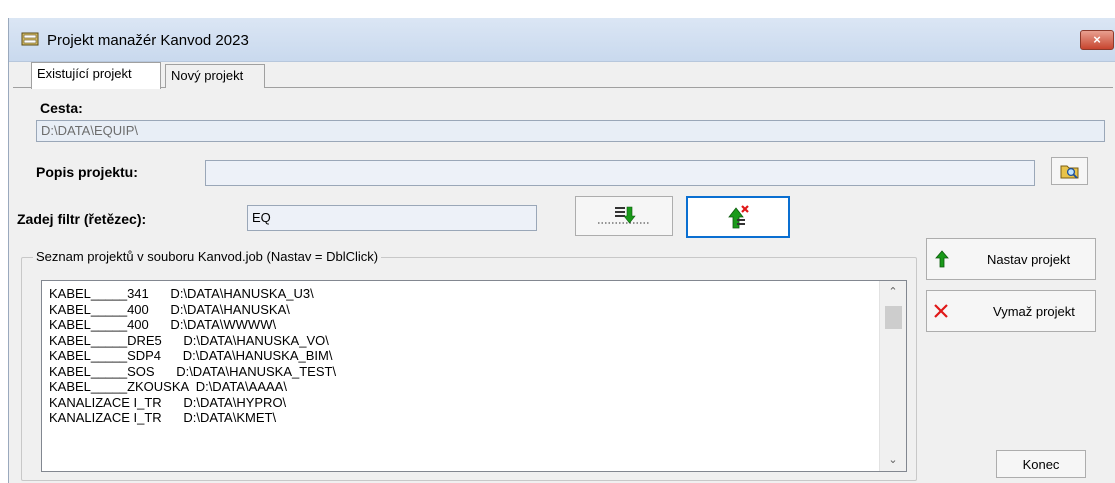 The width and height of the screenshot is (1115, 483). Describe the element at coordinates (464, 310) in the screenshot. I see `list-item: KABEL_____400 D:\DATA\HANUSKA\` at that location.